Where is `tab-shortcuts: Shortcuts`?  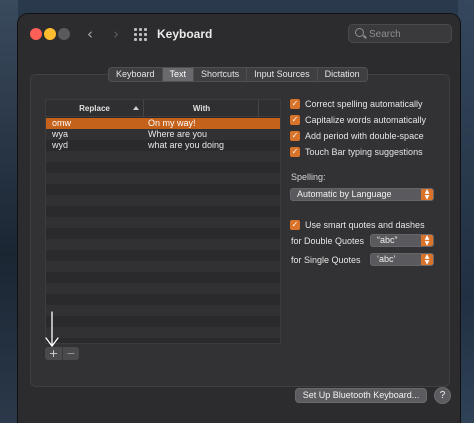
tab-shortcuts: Shortcuts is located at coordinates (221, 74).